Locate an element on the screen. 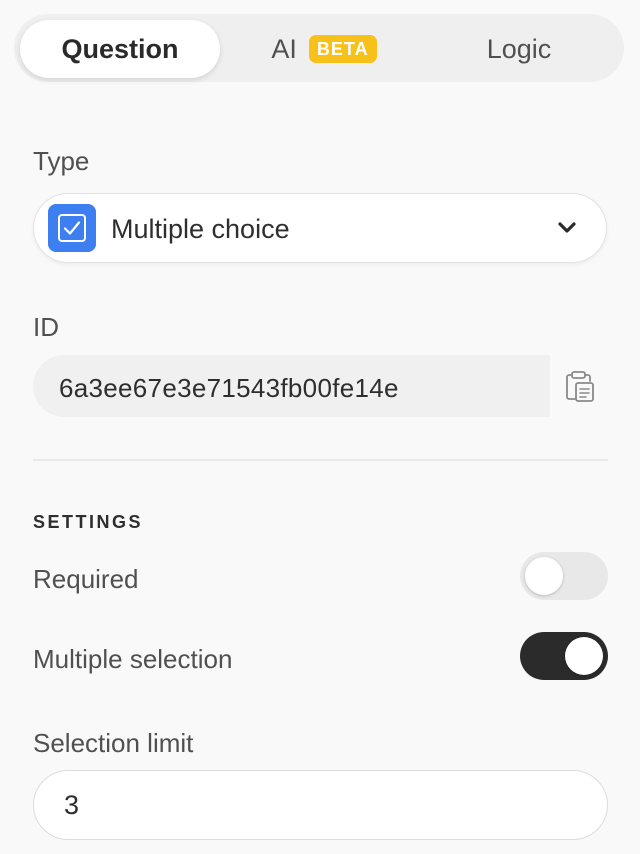 This screenshot has height=854, width=640. tab-ai: AI BETA is located at coordinates (324, 49).